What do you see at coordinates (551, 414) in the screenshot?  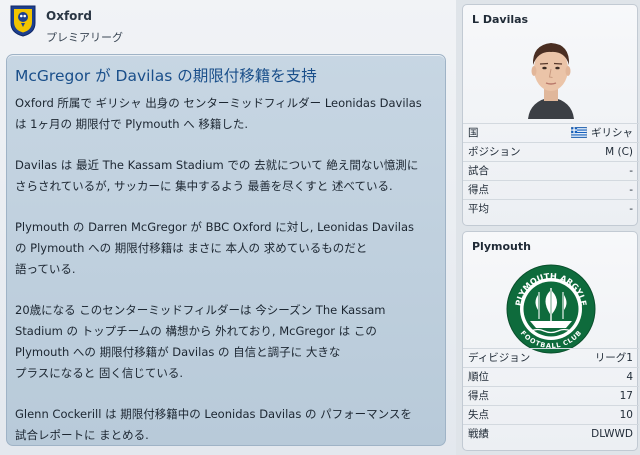 I see `club-goals-against-row: 失点 10` at bounding box center [551, 414].